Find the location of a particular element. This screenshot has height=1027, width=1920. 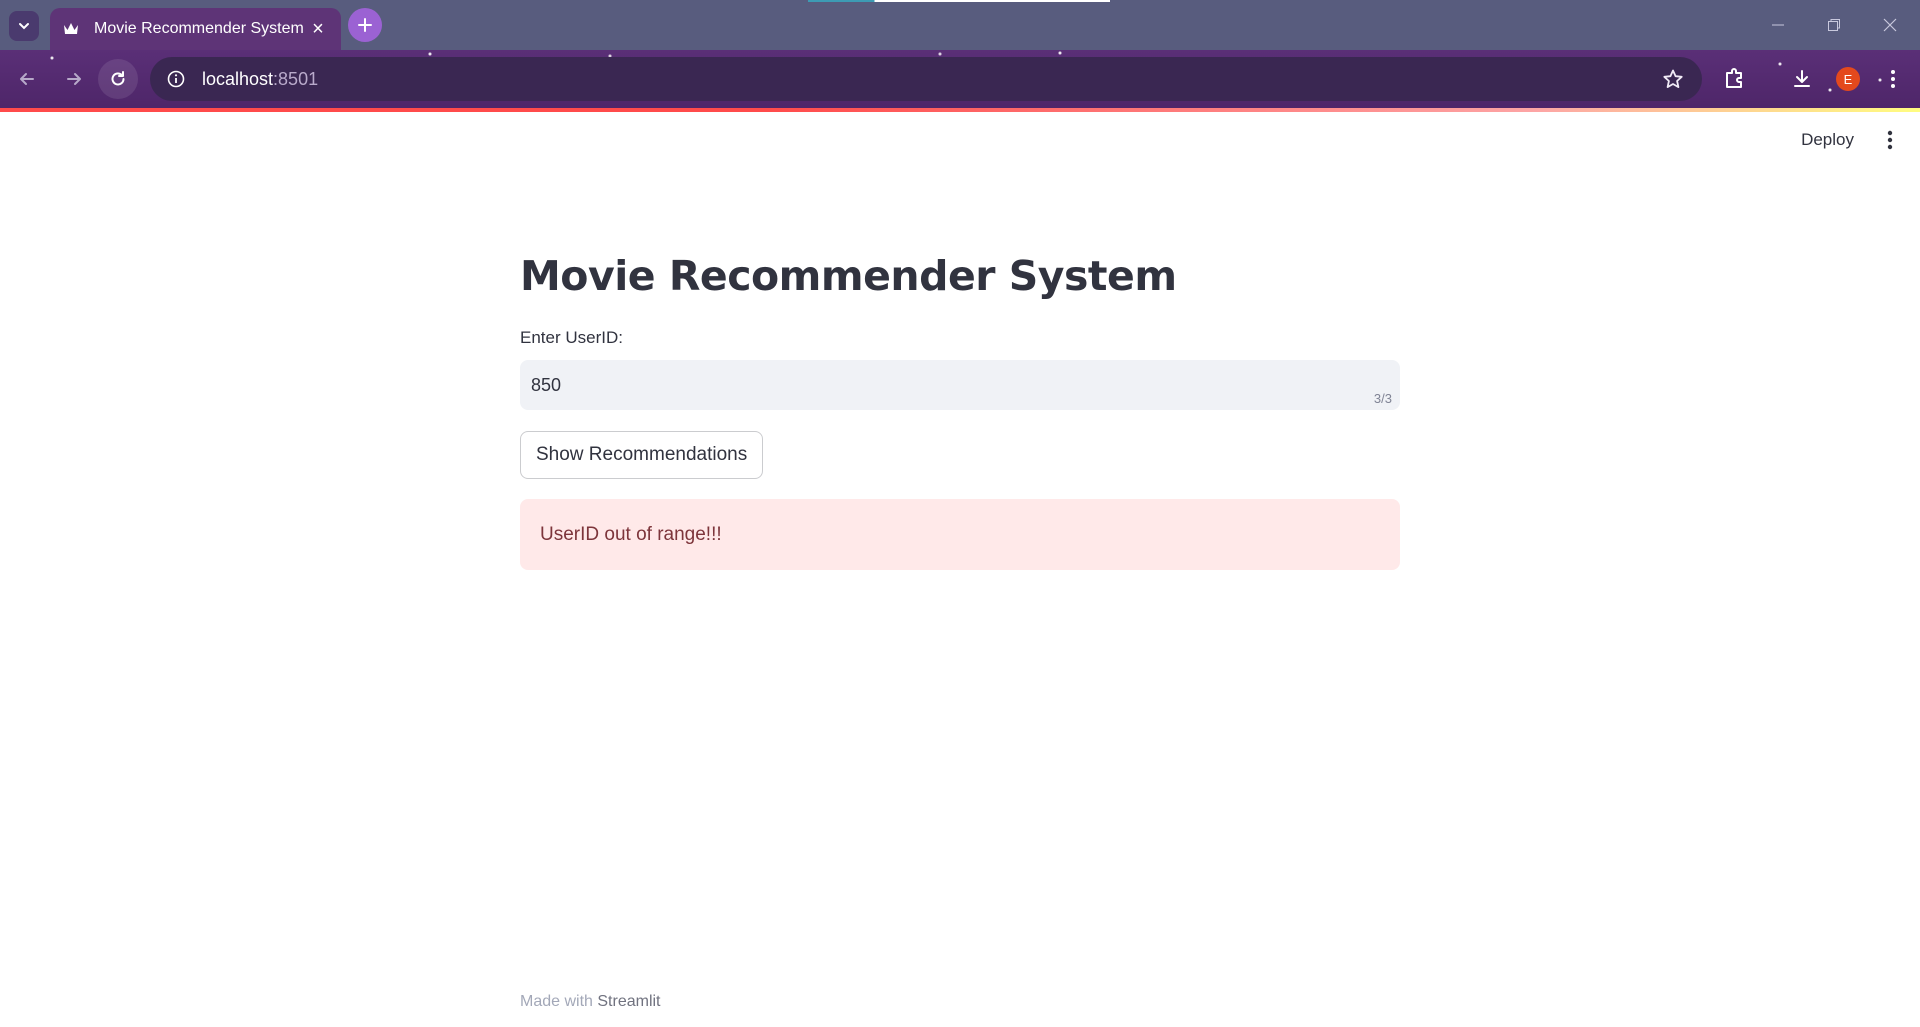

close-window-button is located at coordinates (1890, 25).